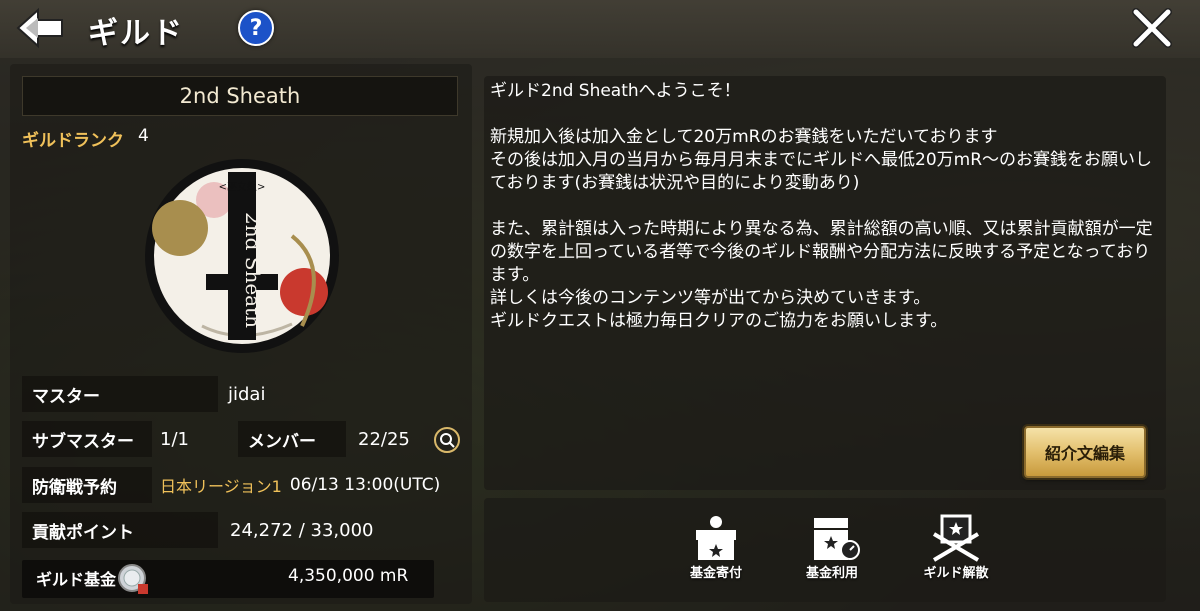 Image resolution: width=1200 pixels, height=611 pixels. I want to click on fund-donate-button: 基金寄付, so click(716, 550).